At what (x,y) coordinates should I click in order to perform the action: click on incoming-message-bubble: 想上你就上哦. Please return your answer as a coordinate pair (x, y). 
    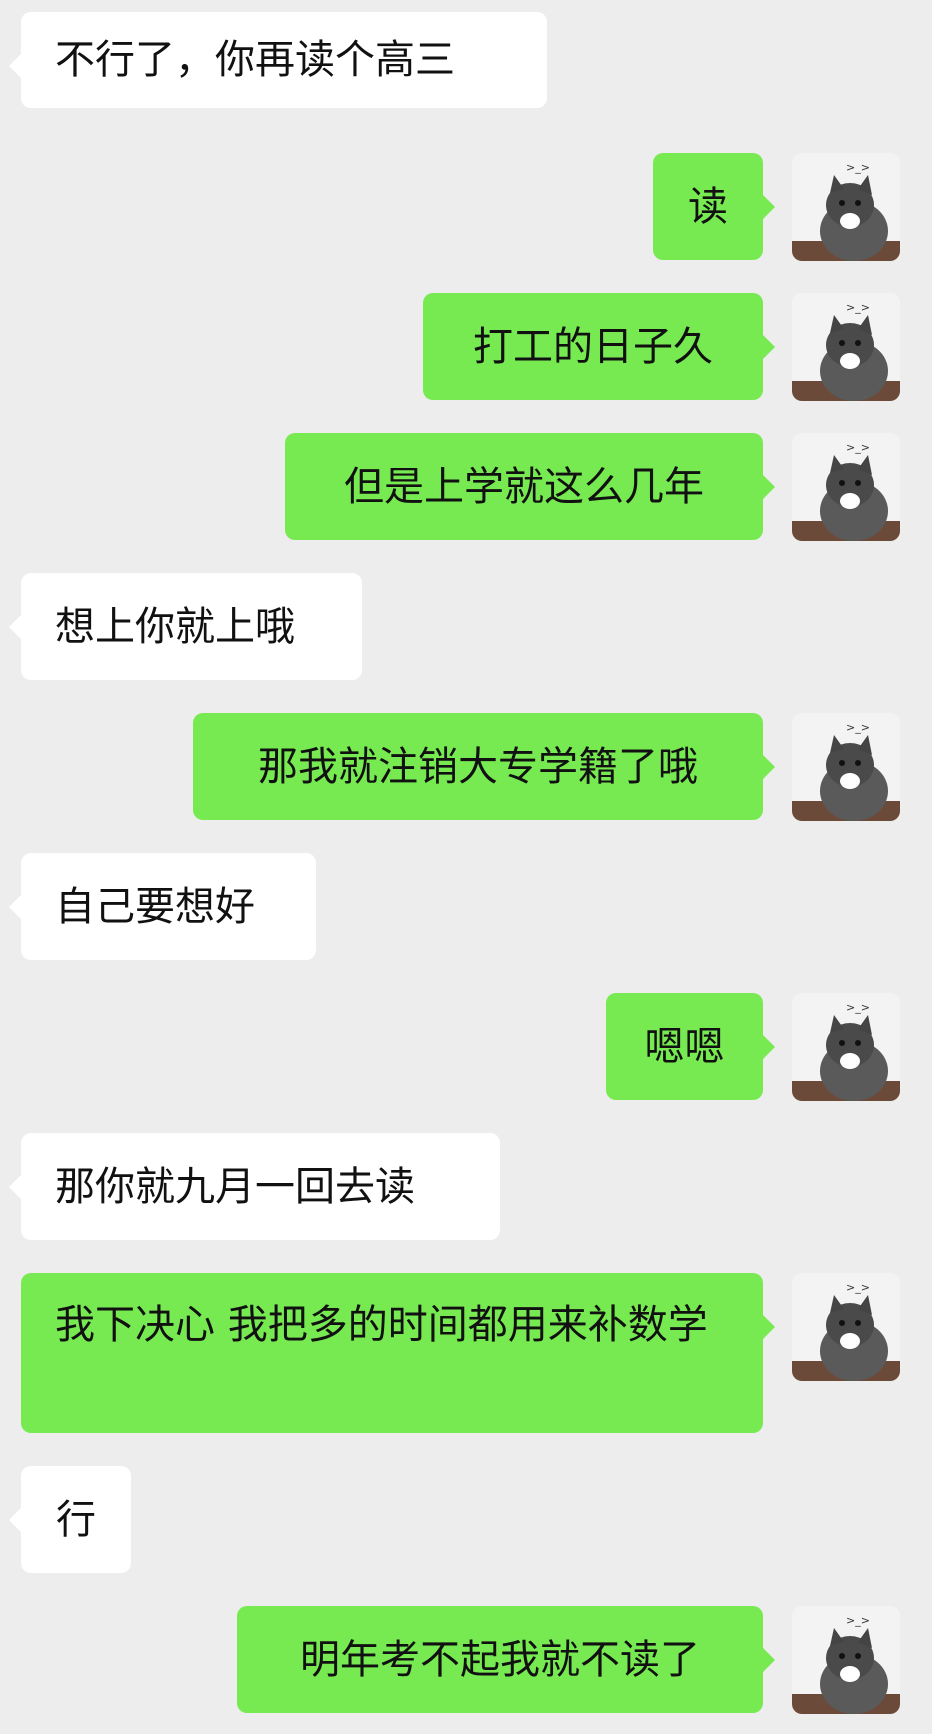
    Looking at the image, I should click on (185, 626).